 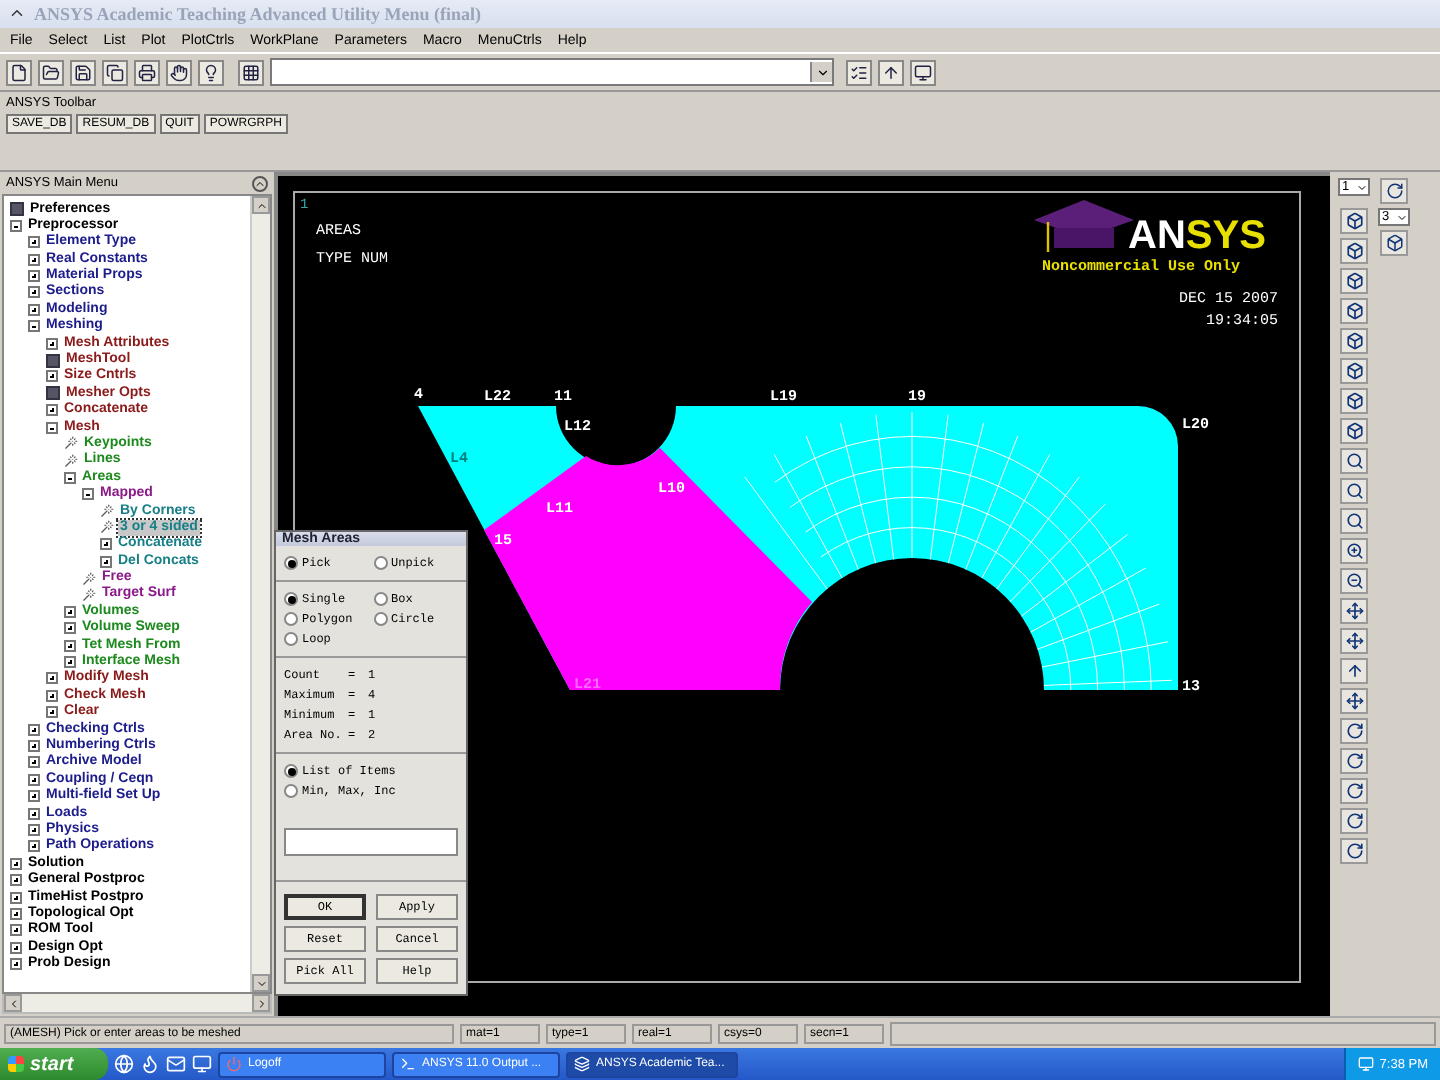 I want to click on zoom-out-button, so click(x=1354, y=581).